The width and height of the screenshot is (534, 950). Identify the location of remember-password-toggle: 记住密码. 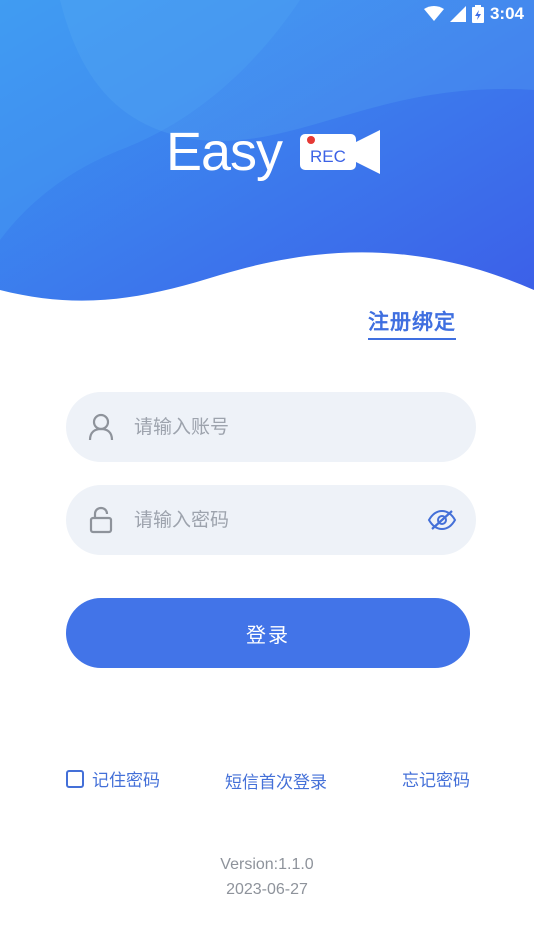
(113, 778).